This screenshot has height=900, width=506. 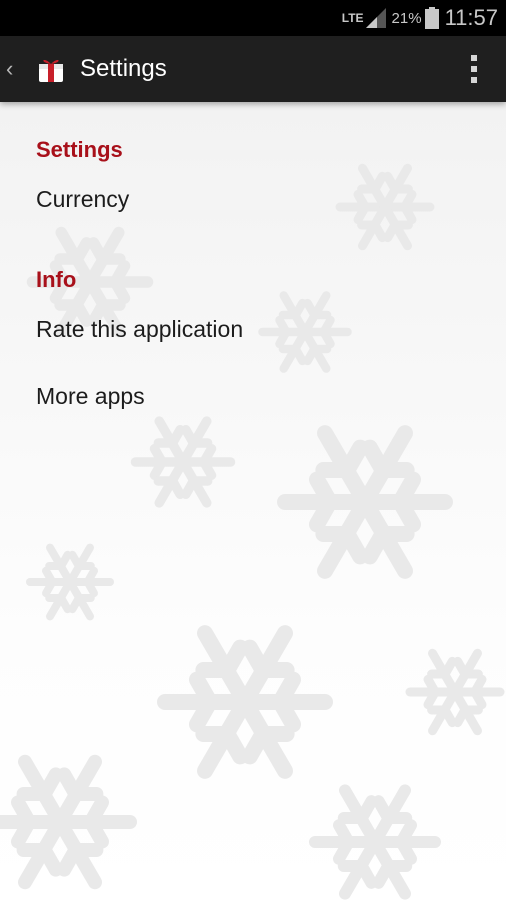 What do you see at coordinates (375, 18) in the screenshot?
I see `signal-icon` at bounding box center [375, 18].